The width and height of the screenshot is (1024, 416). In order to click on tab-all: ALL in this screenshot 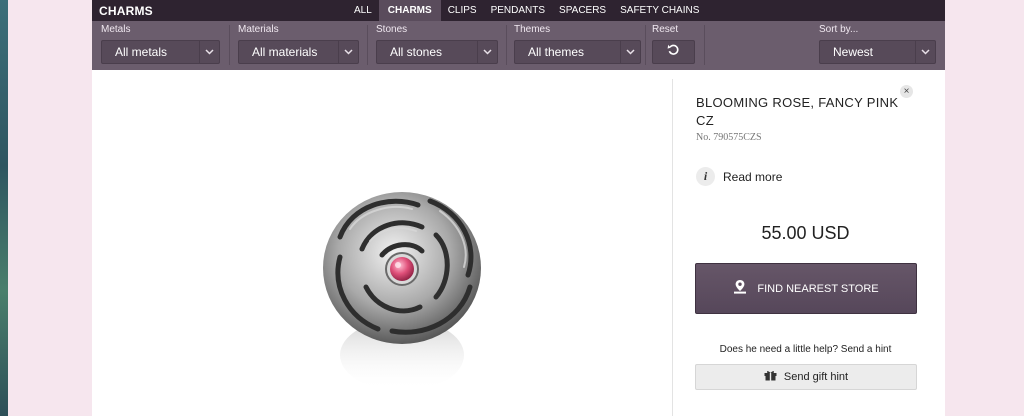, I will do `click(363, 10)`.